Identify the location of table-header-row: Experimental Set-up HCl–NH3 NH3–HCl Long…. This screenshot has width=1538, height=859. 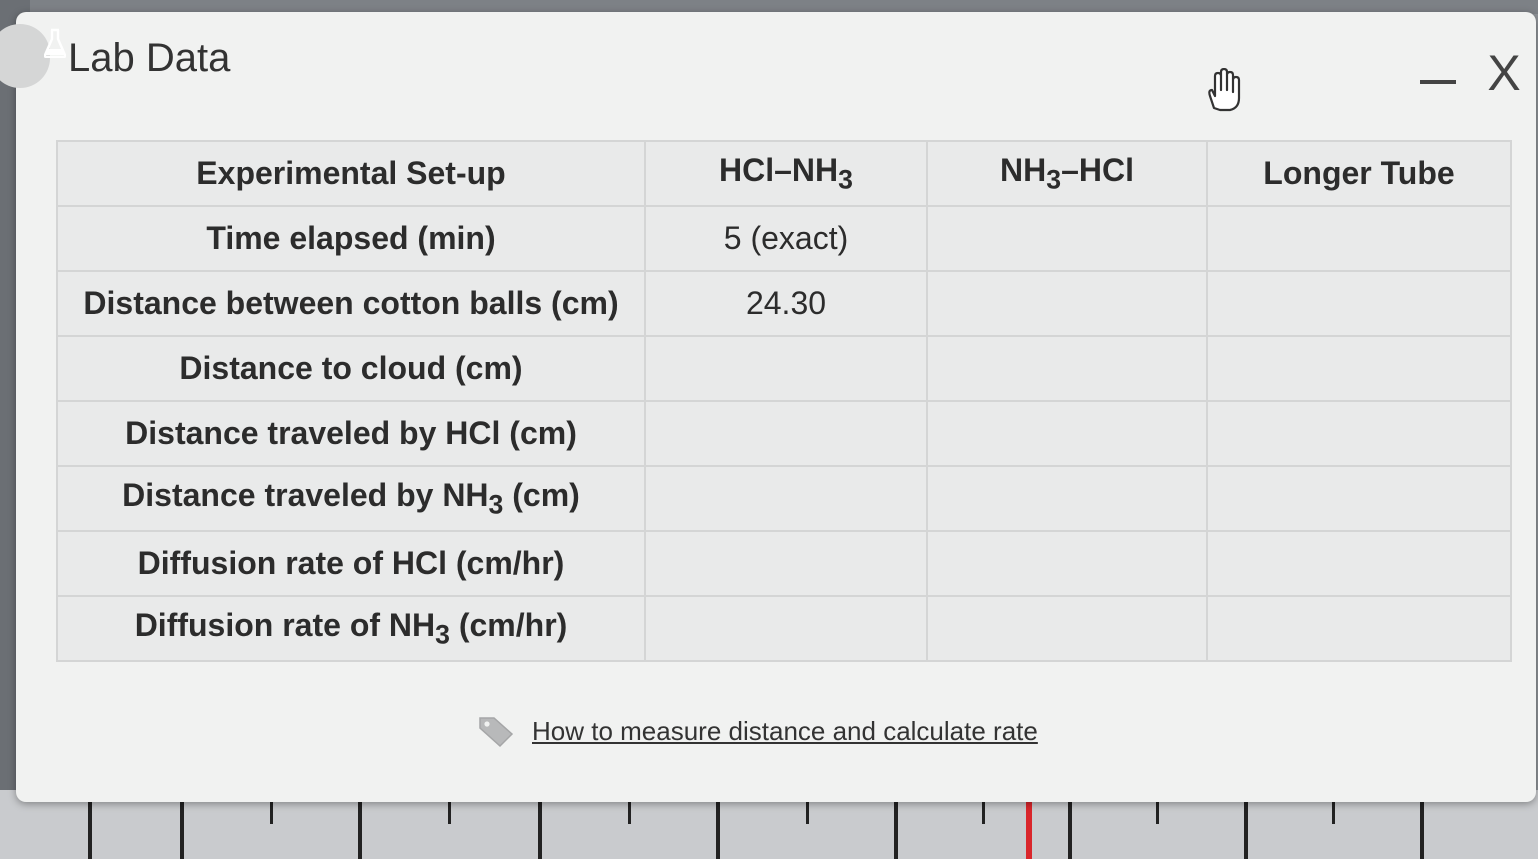
(784, 173).